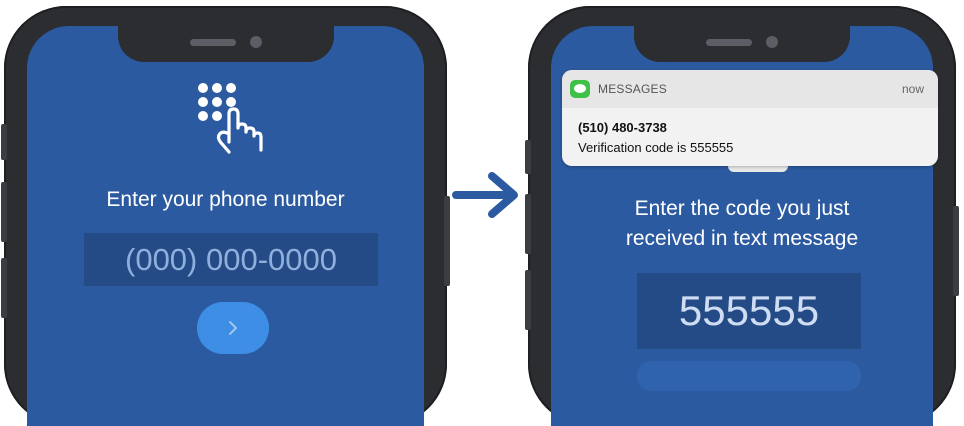 Image resolution: width=964 pixels, height=426 pixels. I want to click on phone-prompt: Enter your phone number, so click(225, 199).